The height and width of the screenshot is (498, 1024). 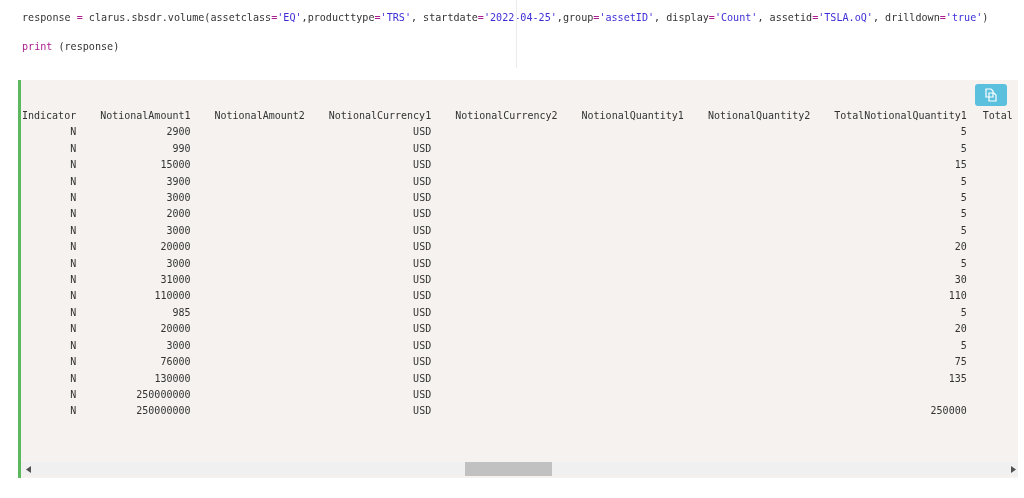 I want to click on column-header: Total, so click(x=997, y=115).